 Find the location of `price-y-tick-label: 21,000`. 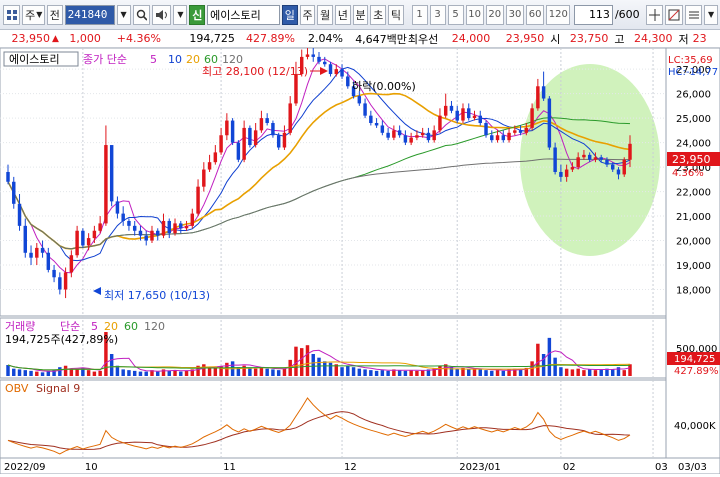

price-y-tick-label: 21,000 is located at coordinates (693, 217).